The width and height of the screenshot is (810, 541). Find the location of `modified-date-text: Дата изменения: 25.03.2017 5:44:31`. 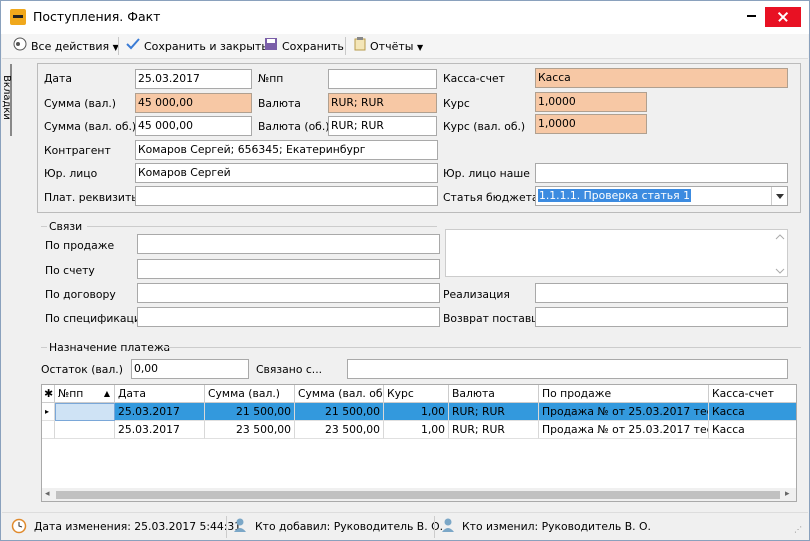

modified-date-text: Дата изменения: 25.03.2017 5:44:31 is located at coordinates (138, 526).